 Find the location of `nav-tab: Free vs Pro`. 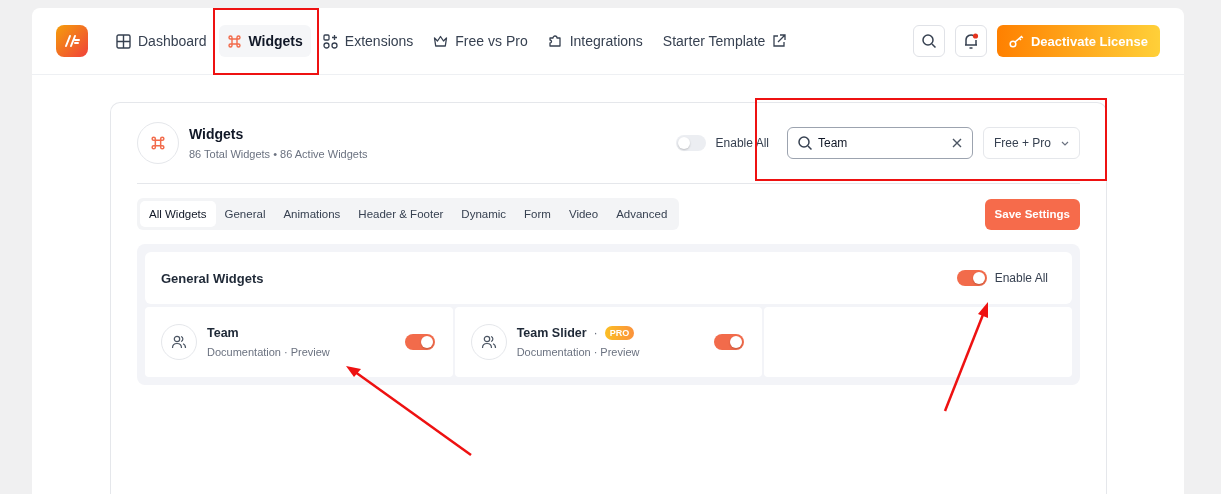

nav-tab: Free vs Pro is located at coordinates (480, 41).